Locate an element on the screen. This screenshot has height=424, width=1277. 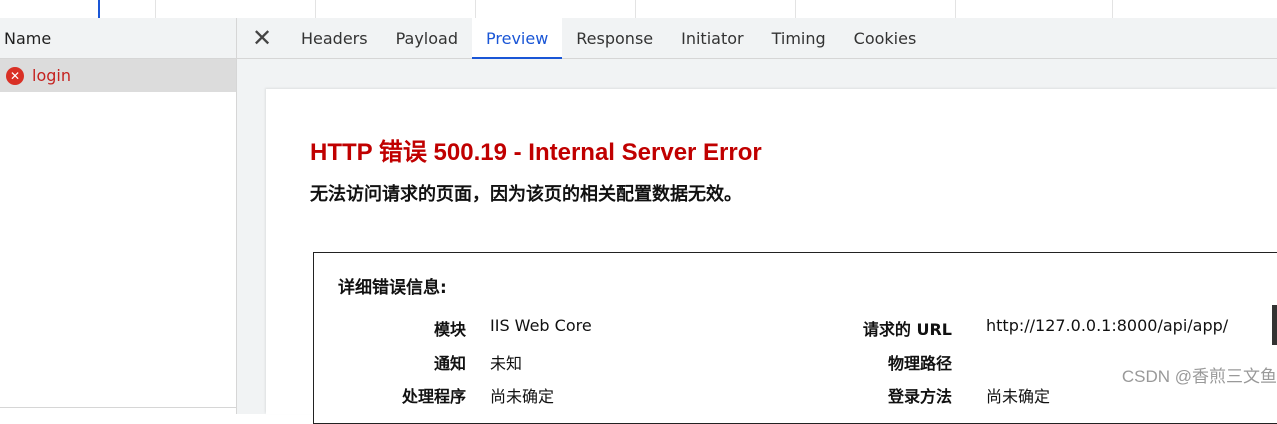
error-subtitle: 无法访问请求的页面，因为该页的相关配置数据无效。 is located at coordinates (526, 194).